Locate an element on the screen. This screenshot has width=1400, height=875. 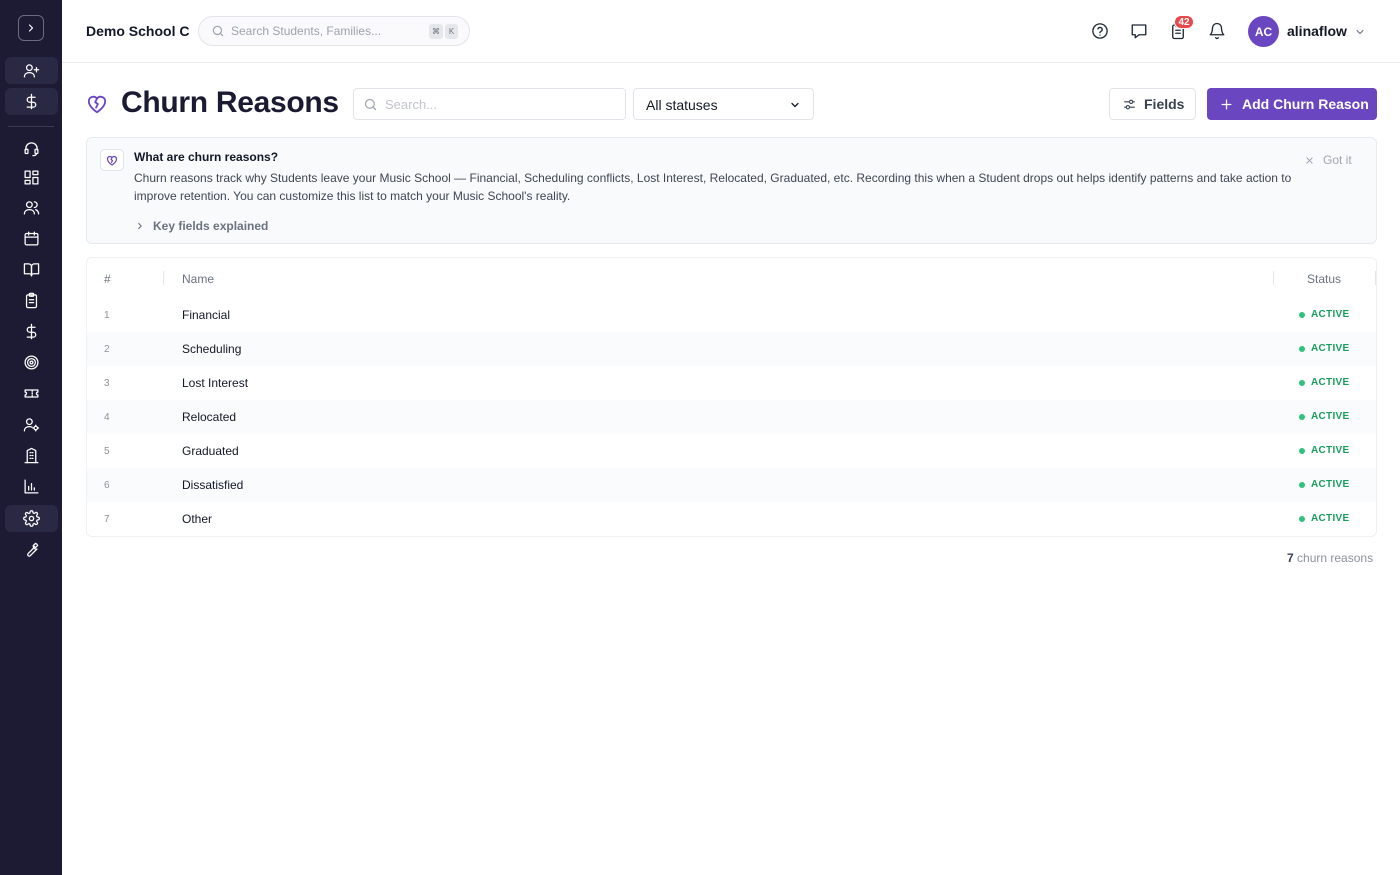
column-header-number: # is located at coordinates (107, 279).